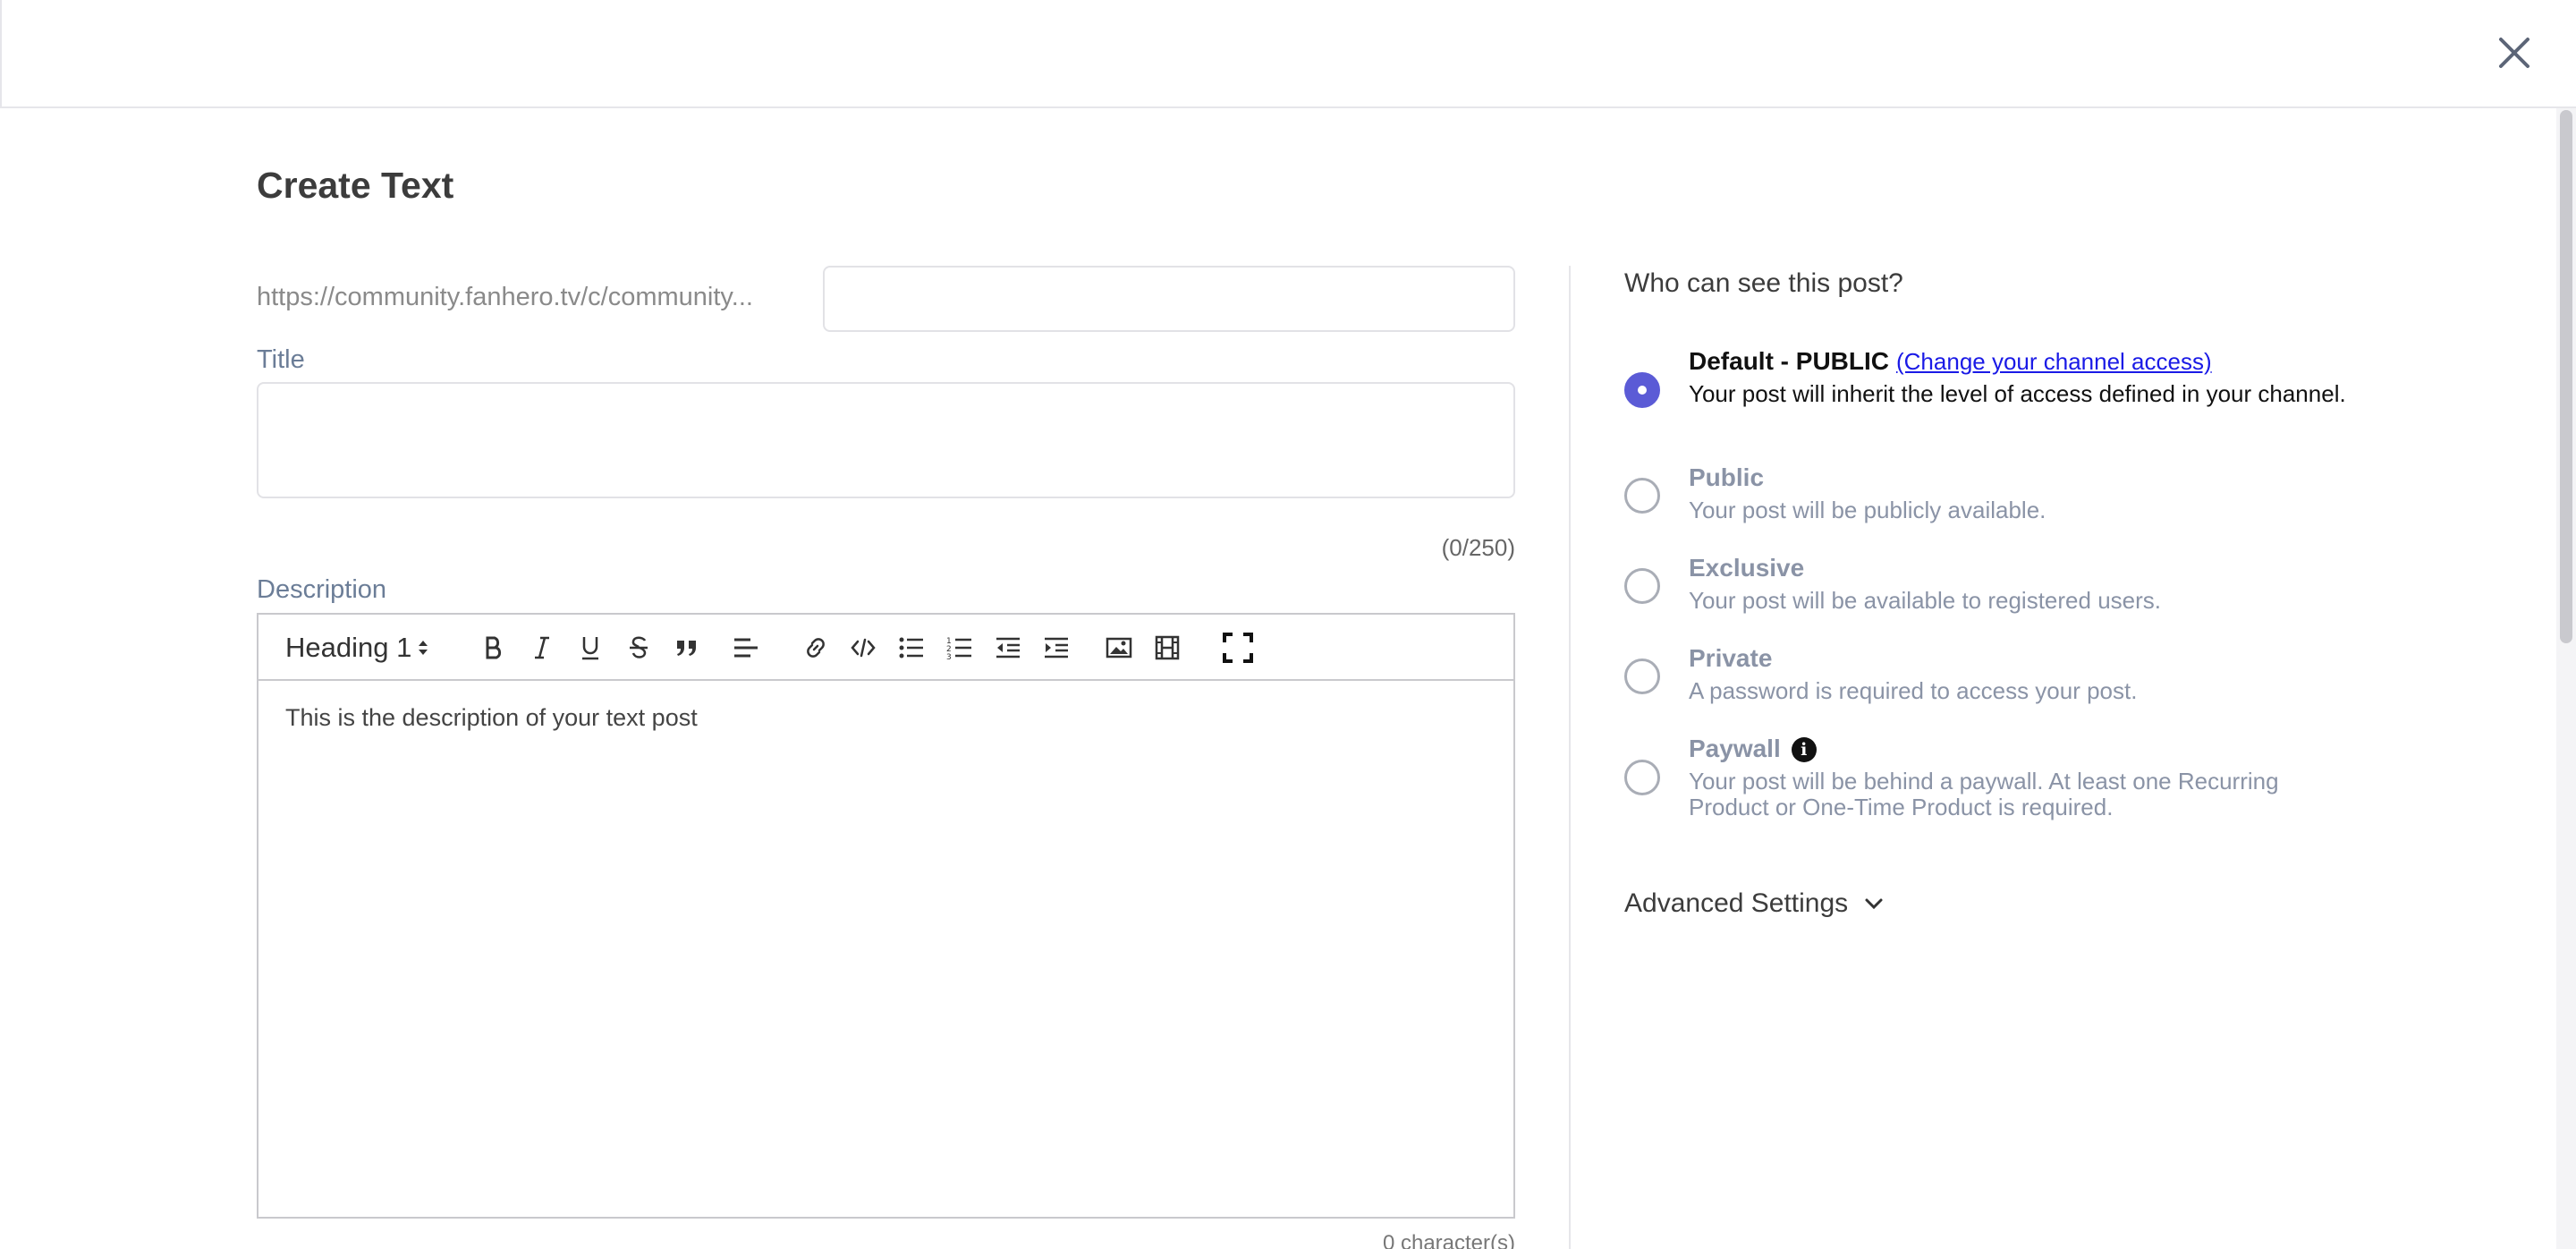  I want to click on strikethrough-icon, so click(639, 647).